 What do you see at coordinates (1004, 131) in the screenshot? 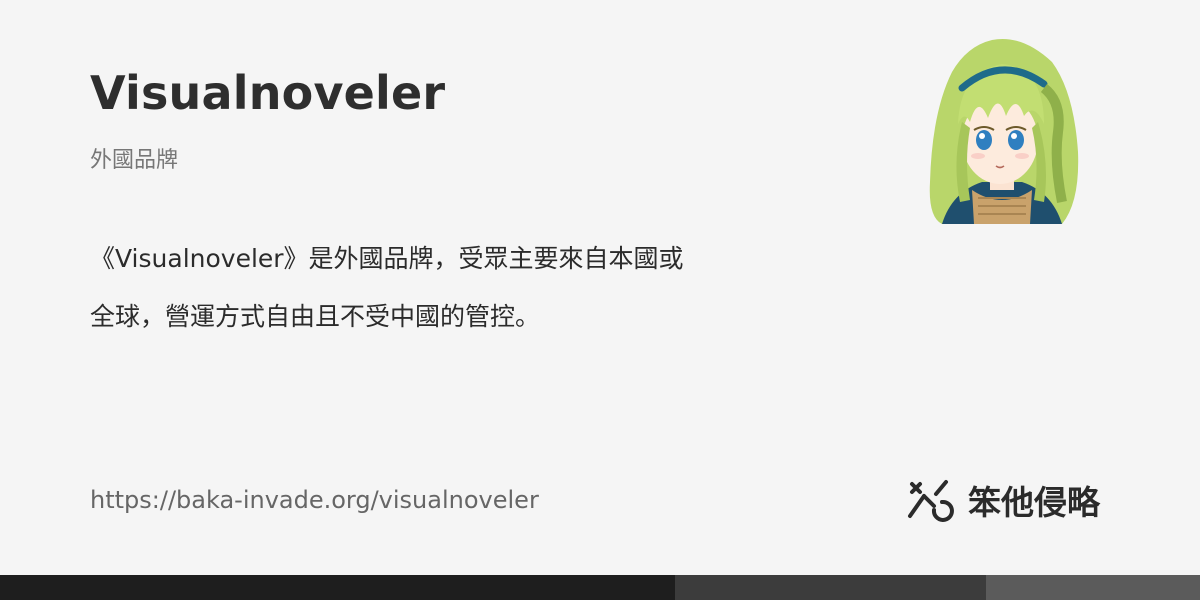
I see `anime-girl-avatar` at bounding box center [1004, 131].